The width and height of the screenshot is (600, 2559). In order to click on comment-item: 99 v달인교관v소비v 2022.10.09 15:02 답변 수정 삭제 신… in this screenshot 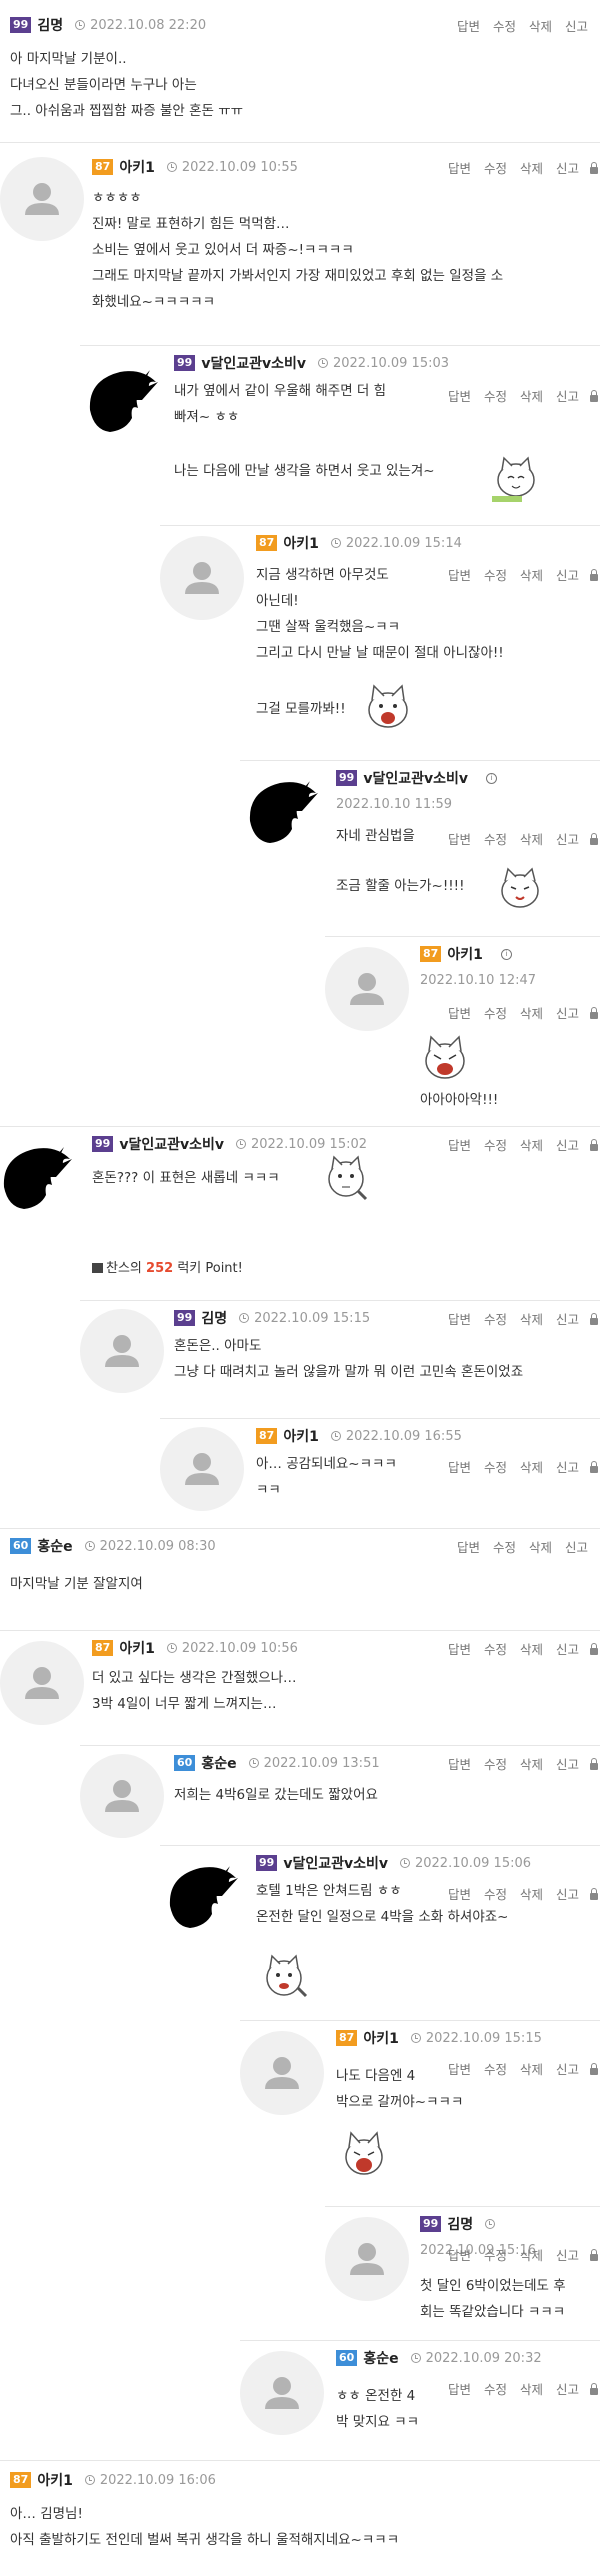, I will do `click(300, 1222)`.